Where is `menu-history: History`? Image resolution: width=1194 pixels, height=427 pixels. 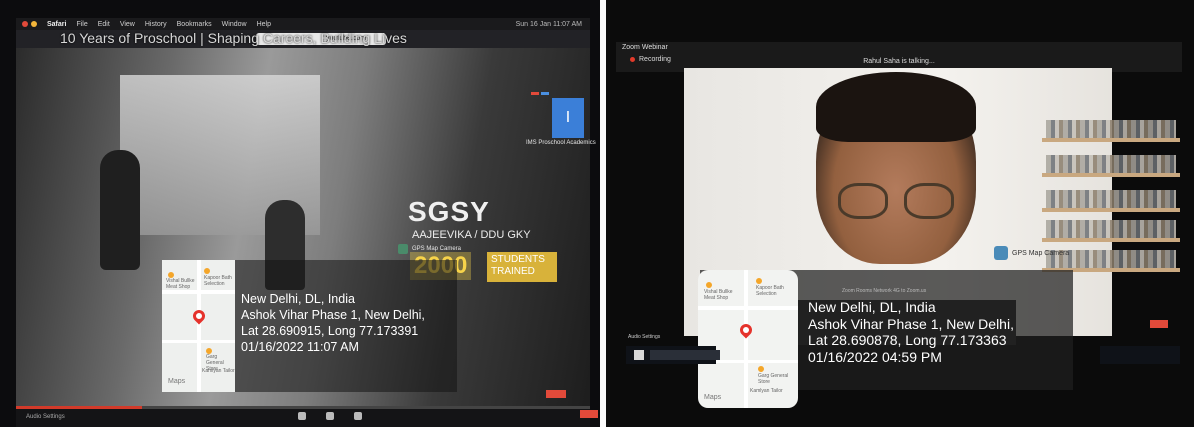 menu-history: History is located at coordinates (156, 24).